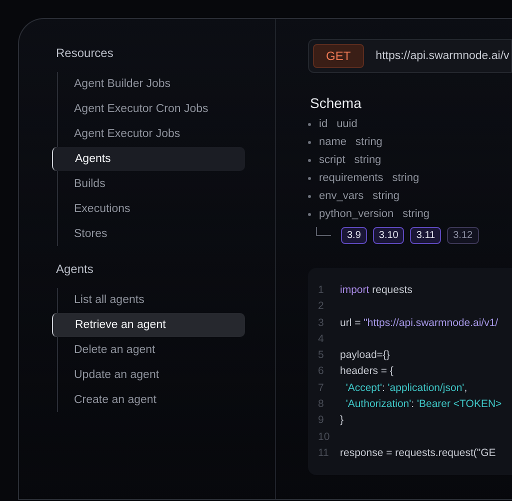 The width and height of the screenshot is (512, 501). Describe the element at coordinates (338, 56) in the screenshot. I see `method-badge: GET` at that location.